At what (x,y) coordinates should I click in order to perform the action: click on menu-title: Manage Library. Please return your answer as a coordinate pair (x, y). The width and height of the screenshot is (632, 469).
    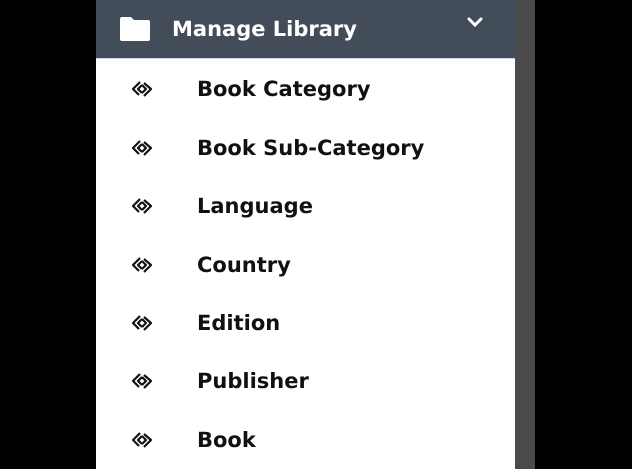
    Looking at the image, I should click on (265, 29).